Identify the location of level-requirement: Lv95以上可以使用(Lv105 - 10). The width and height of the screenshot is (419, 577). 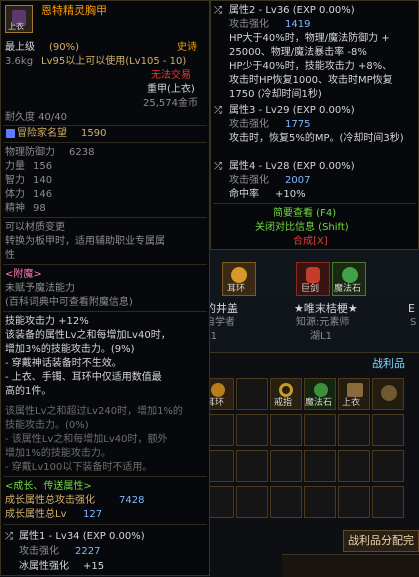
(114, 61).